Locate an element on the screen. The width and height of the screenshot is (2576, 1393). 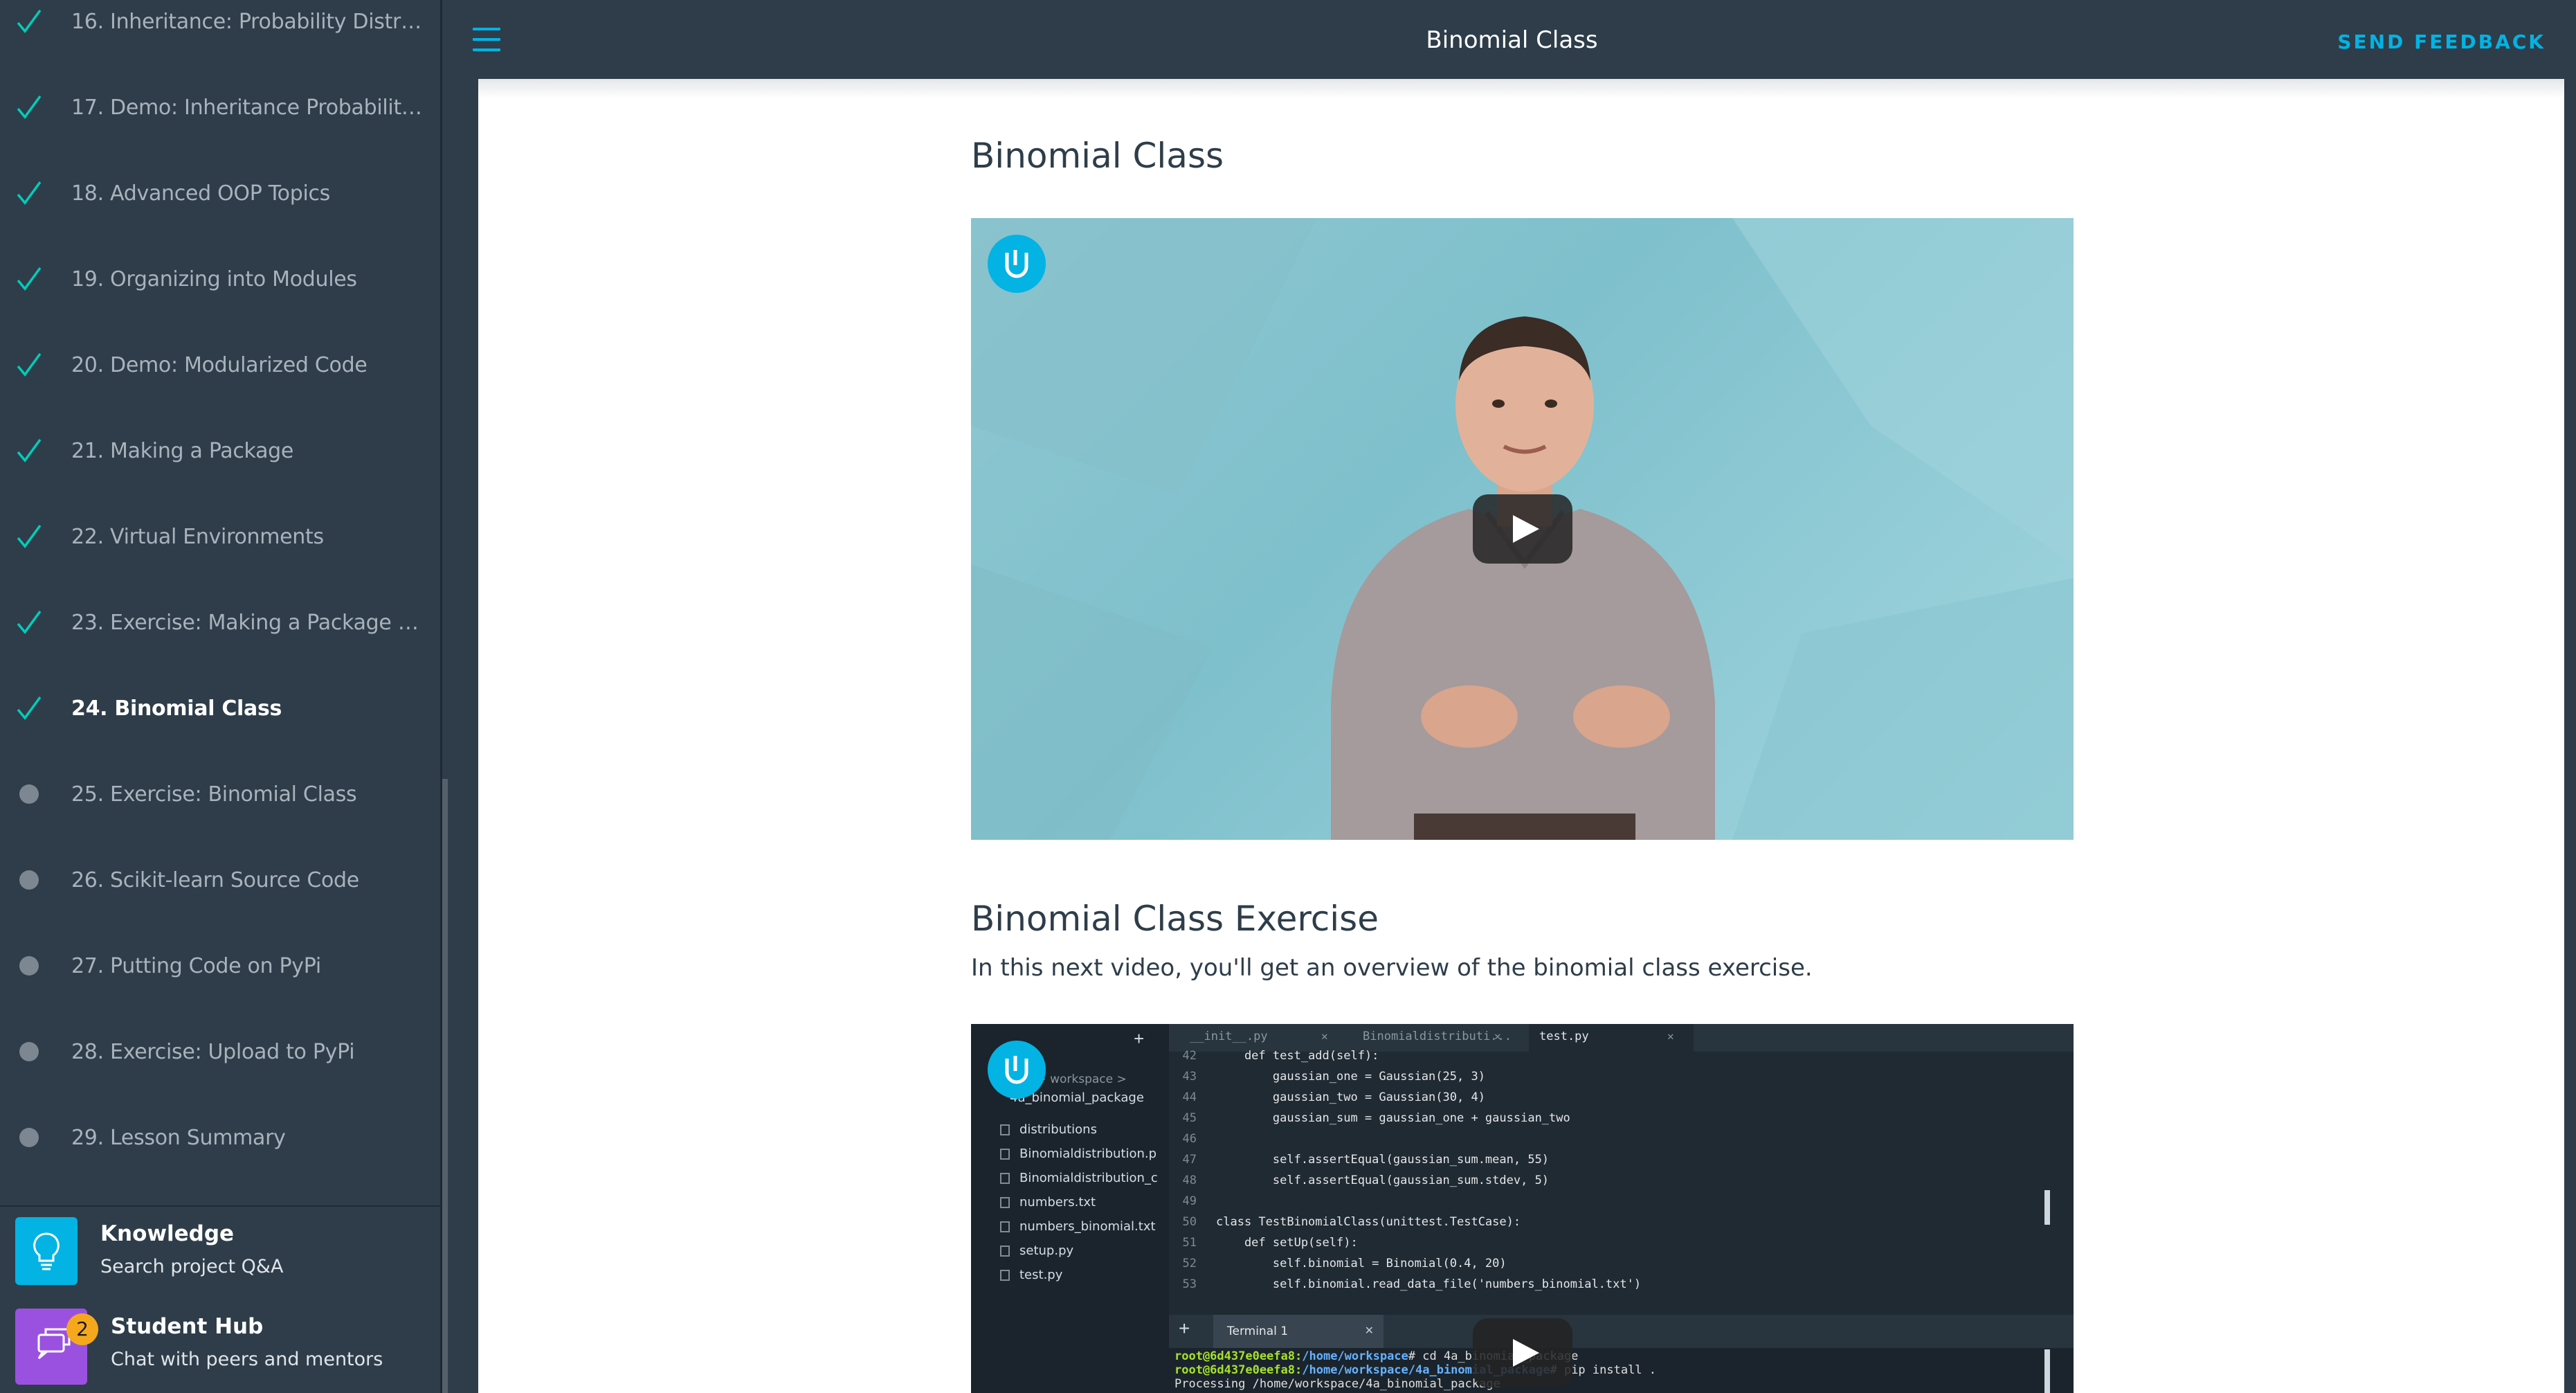
code-line: 42 def test_add(self): is located at coordinates (1274, 1056).